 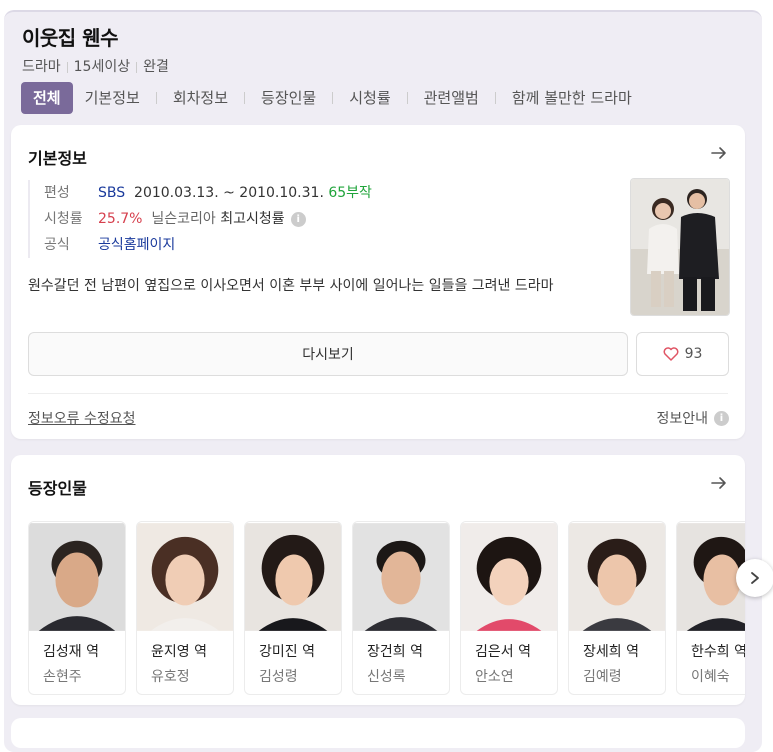 I want to click on ratings-label: 최고시청률, so click(x=252, y=219).